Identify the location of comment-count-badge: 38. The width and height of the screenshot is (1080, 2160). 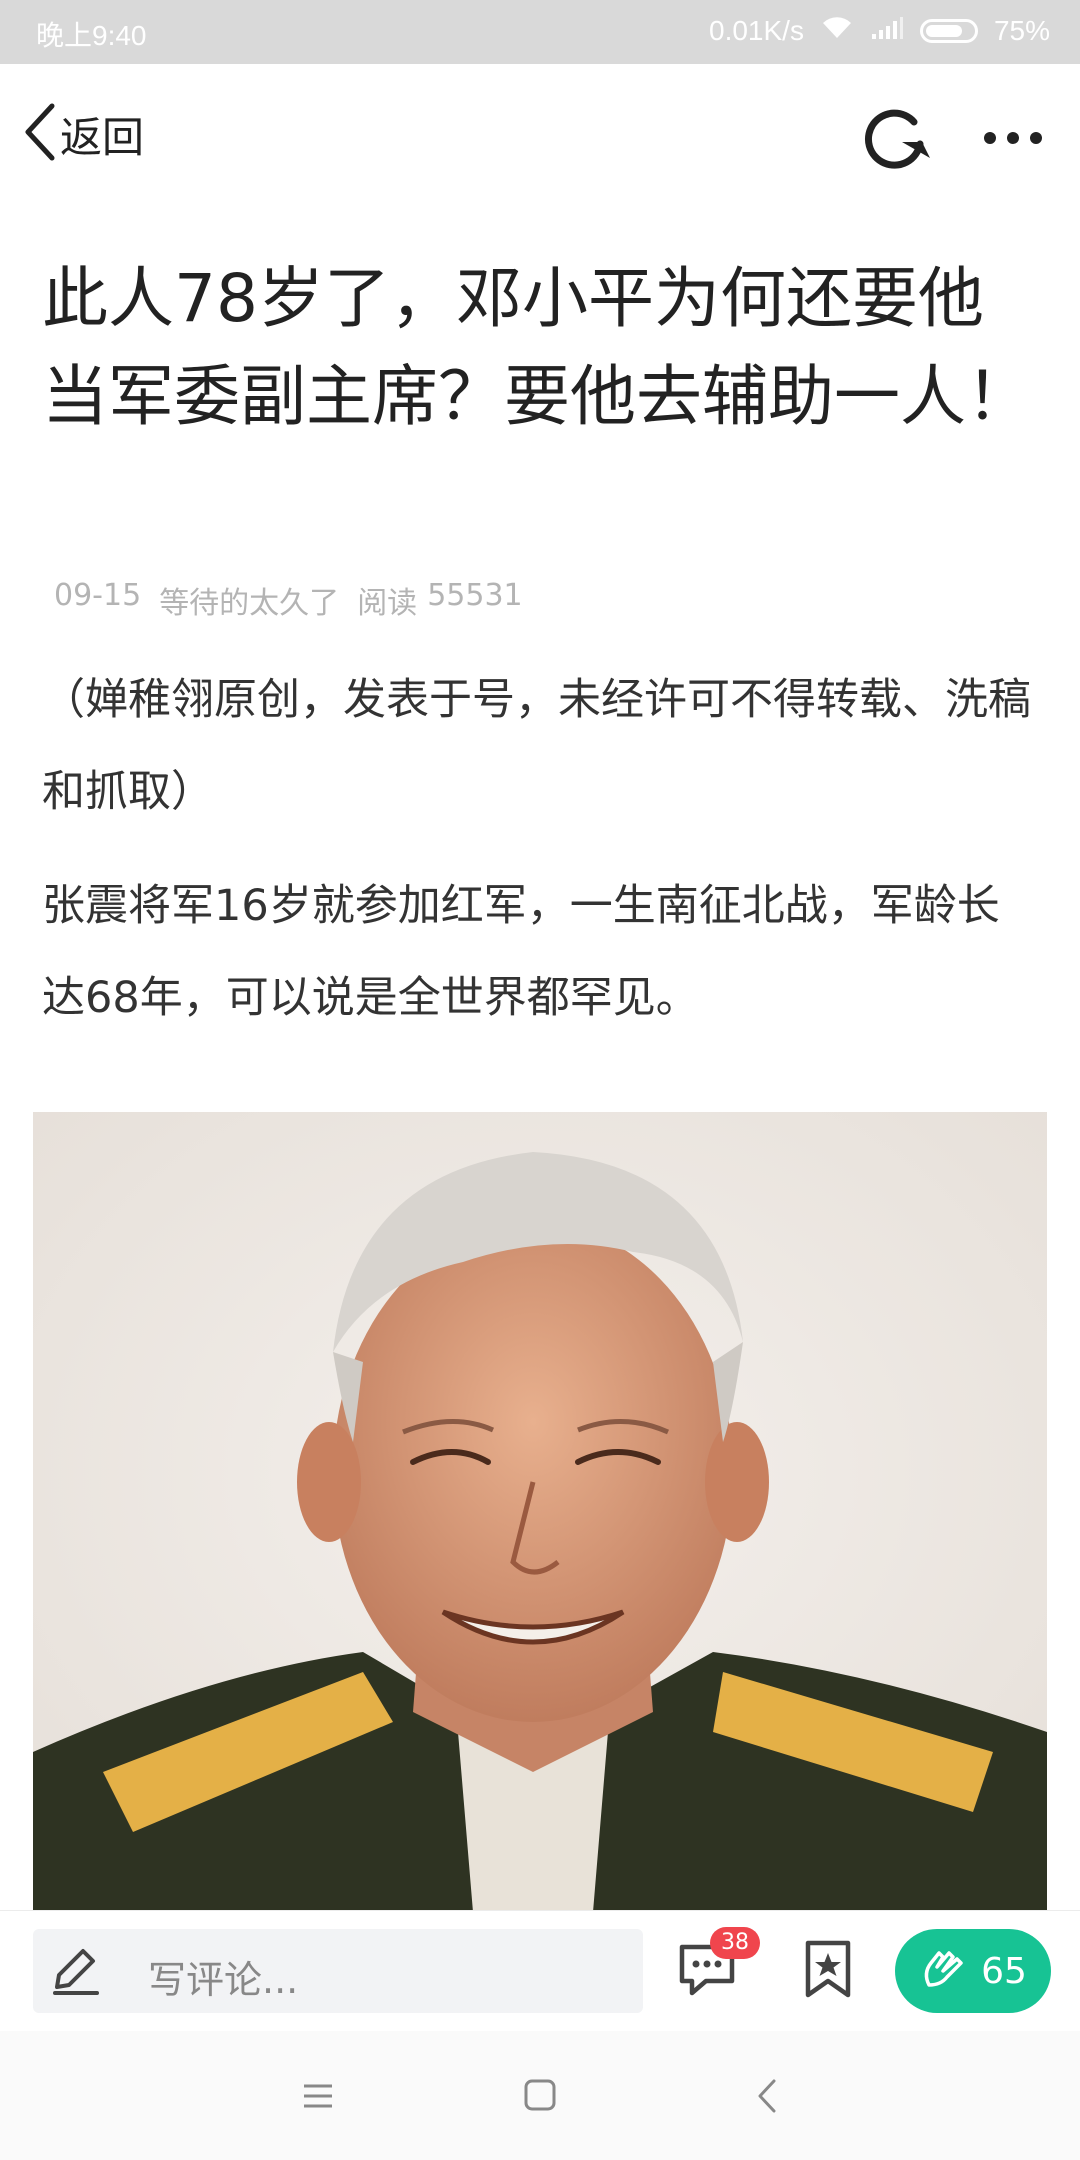
(735, 1943).